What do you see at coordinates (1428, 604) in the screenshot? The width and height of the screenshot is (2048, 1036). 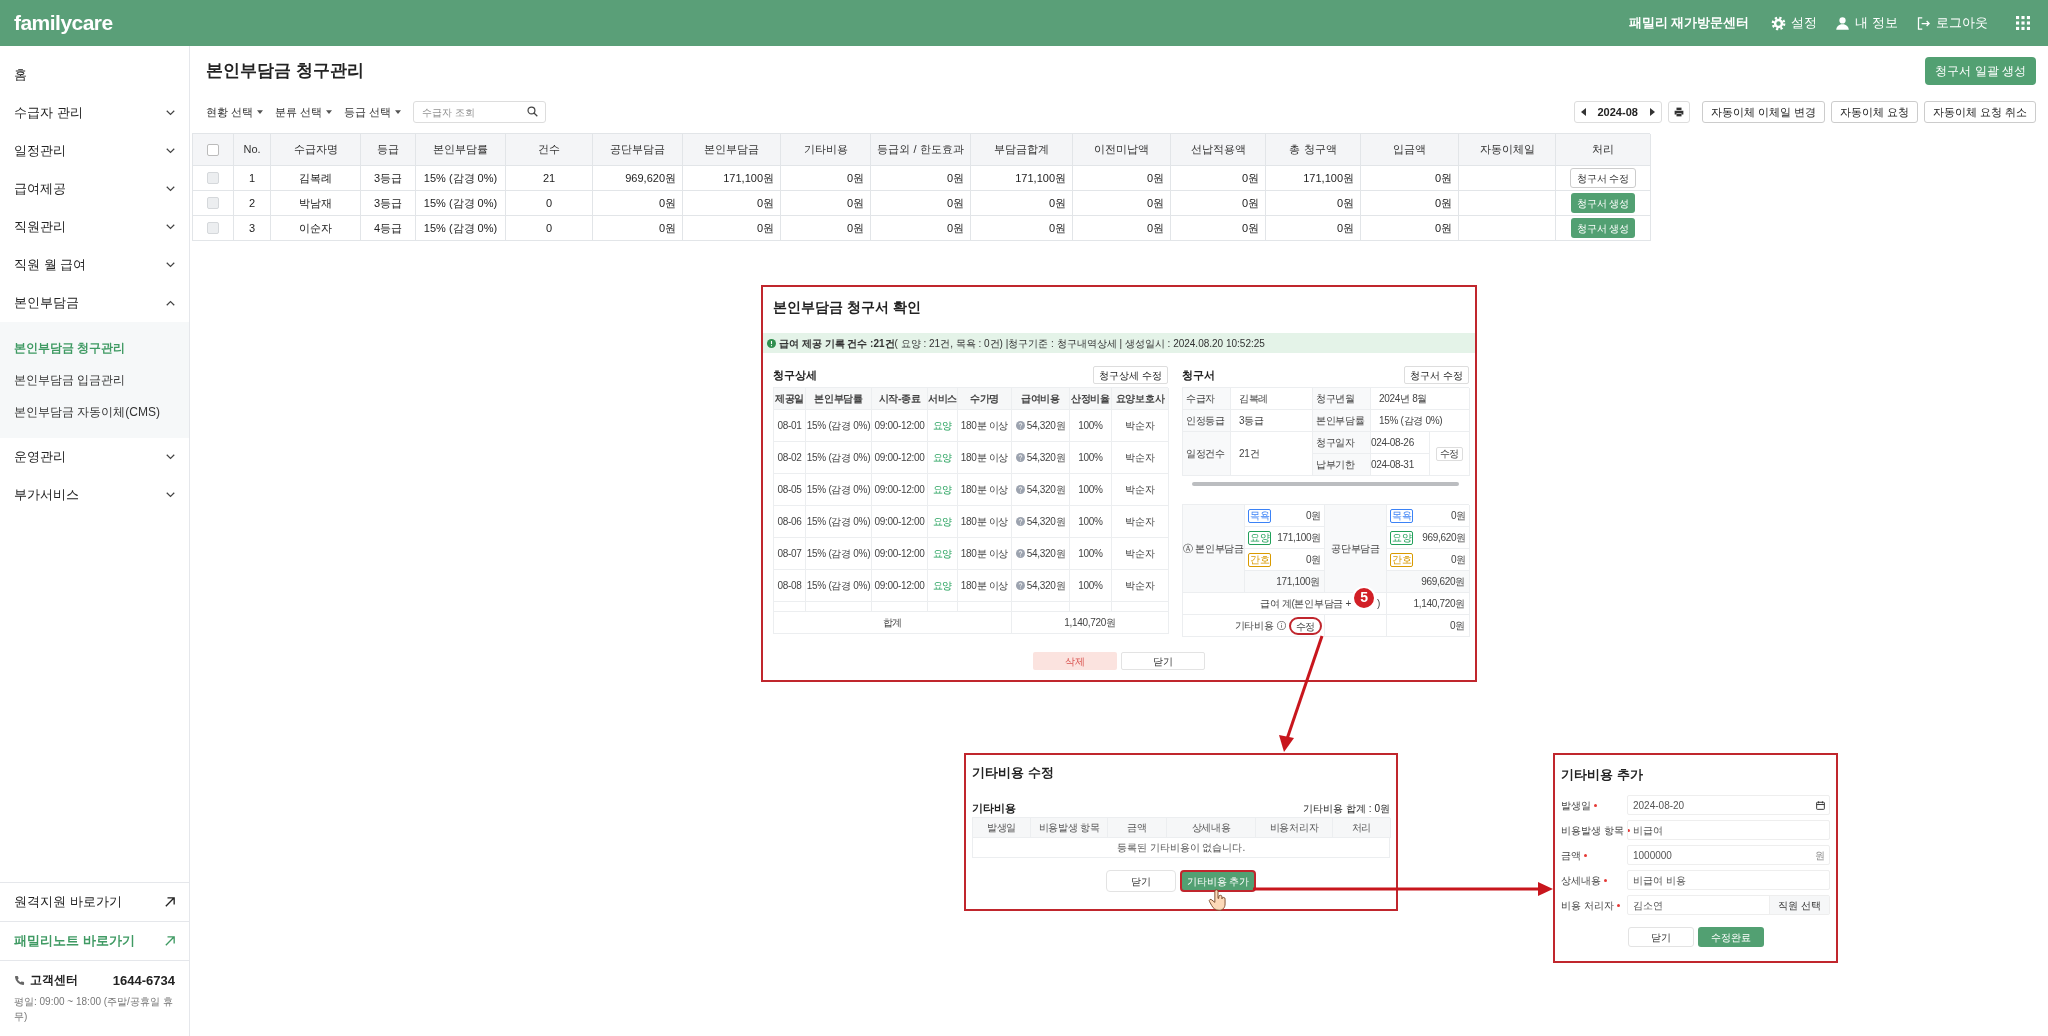 I see `amount-value: 1,140,720원` at bounding box center [1428, 604].